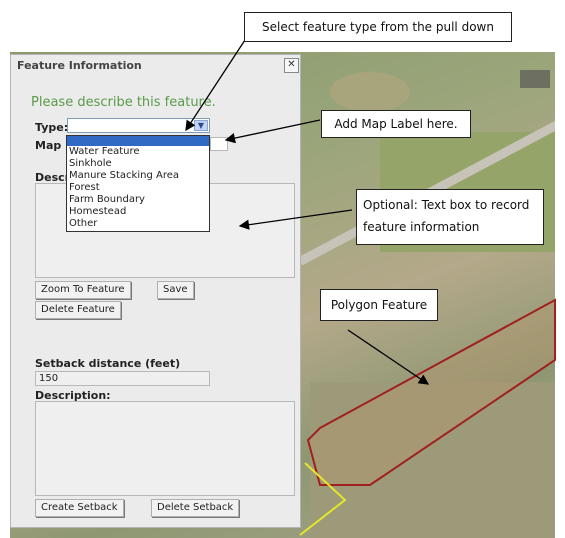  What do you see at coordinates (123, 102) in the screenshot?
I see `panel-heading: Please describe this feature.` at bounding box center [123, 102].